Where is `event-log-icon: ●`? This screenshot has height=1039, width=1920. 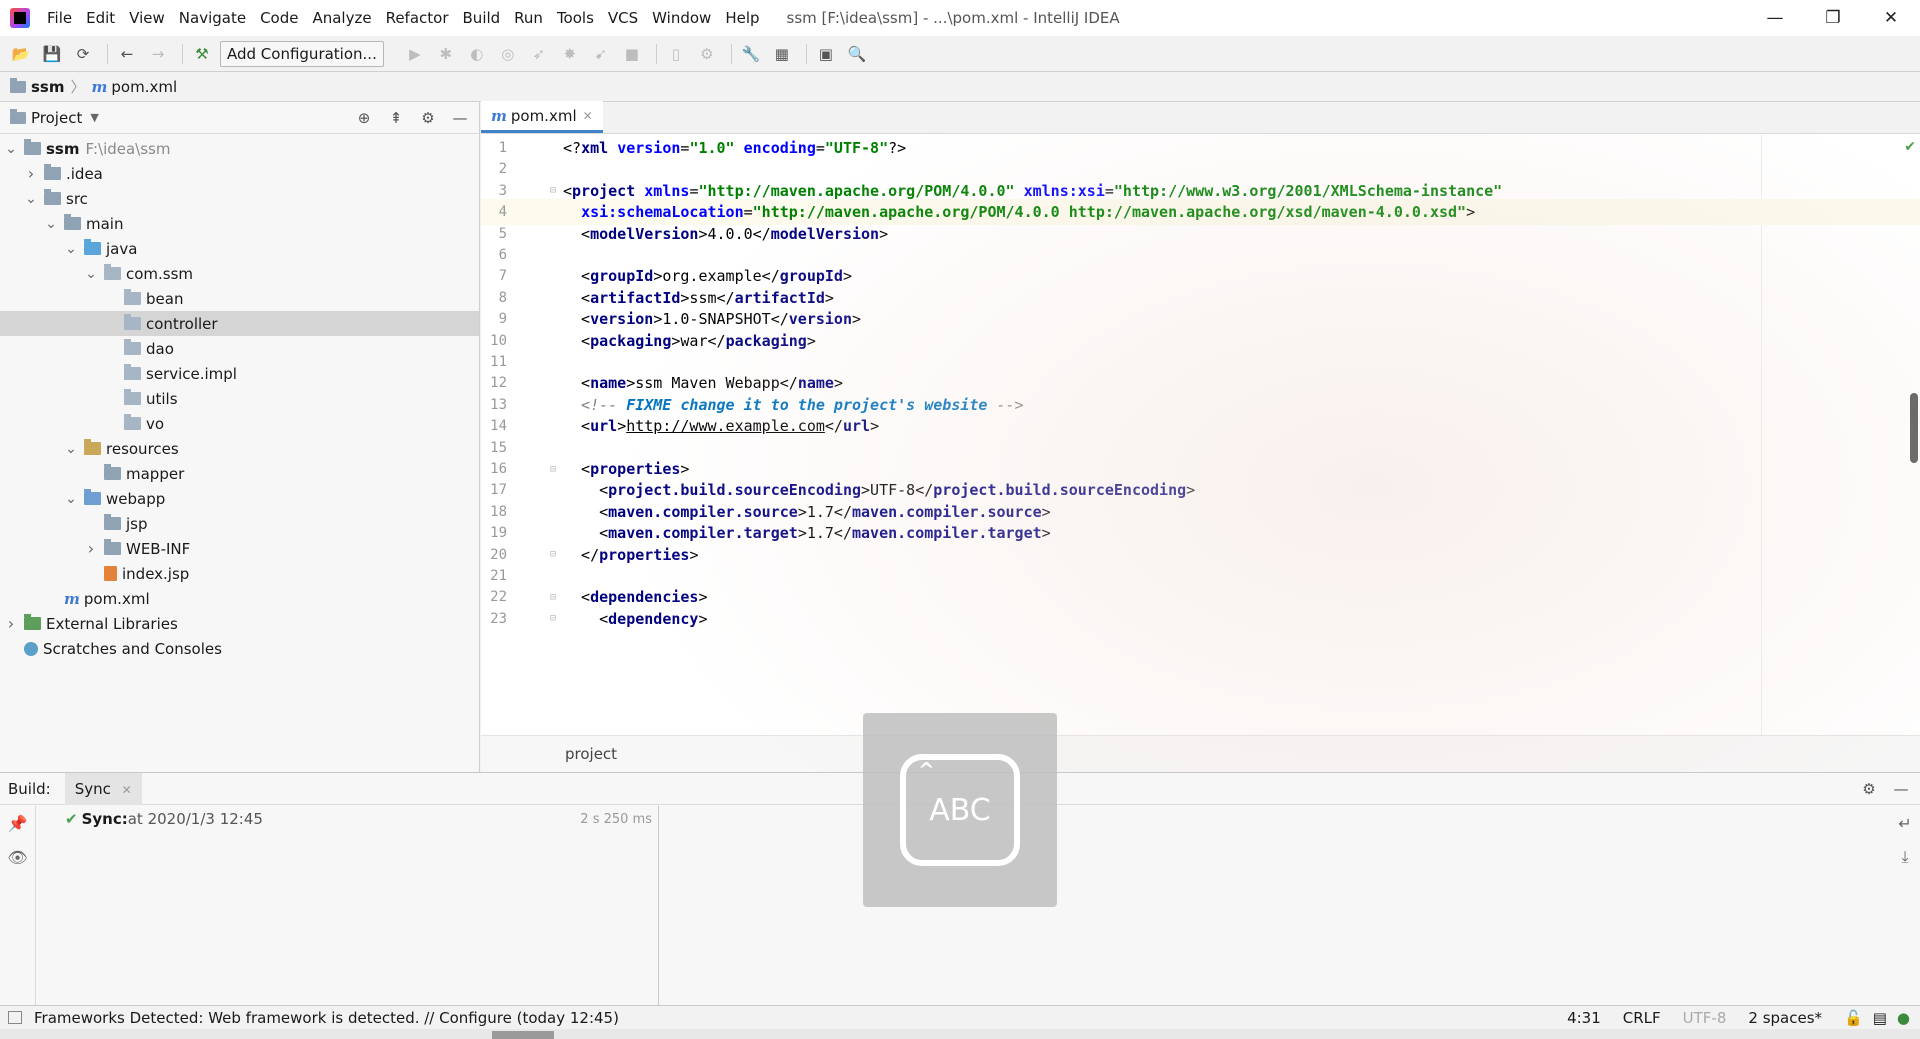 event-log-icon: ● is located at coordinates (1903, 1018).